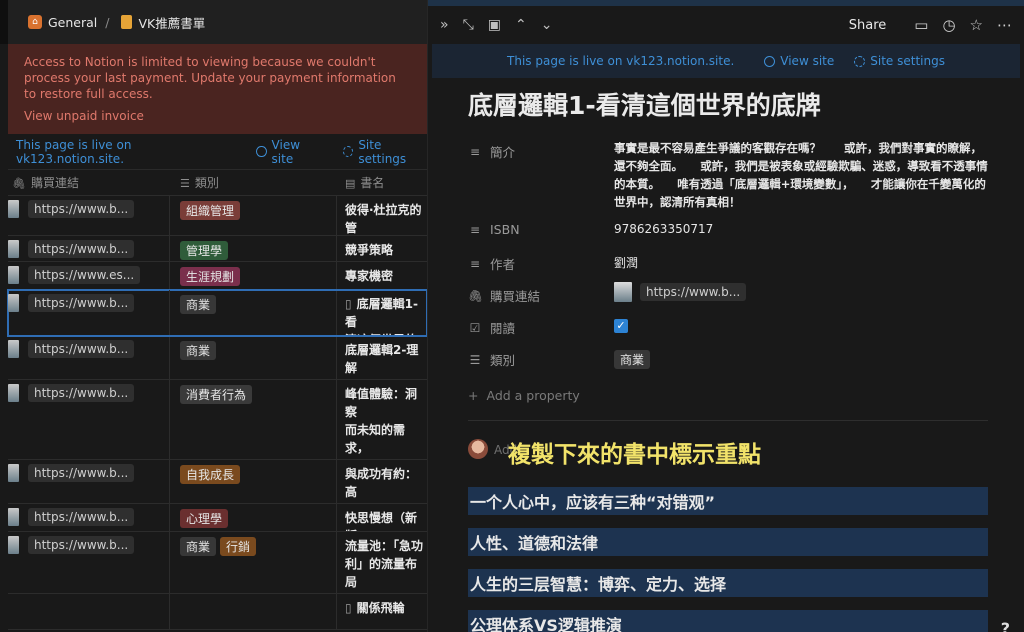 This screenshot has height=632, width=1024. I want to click on breadcrumb-workspace: General, so click(72, 22).